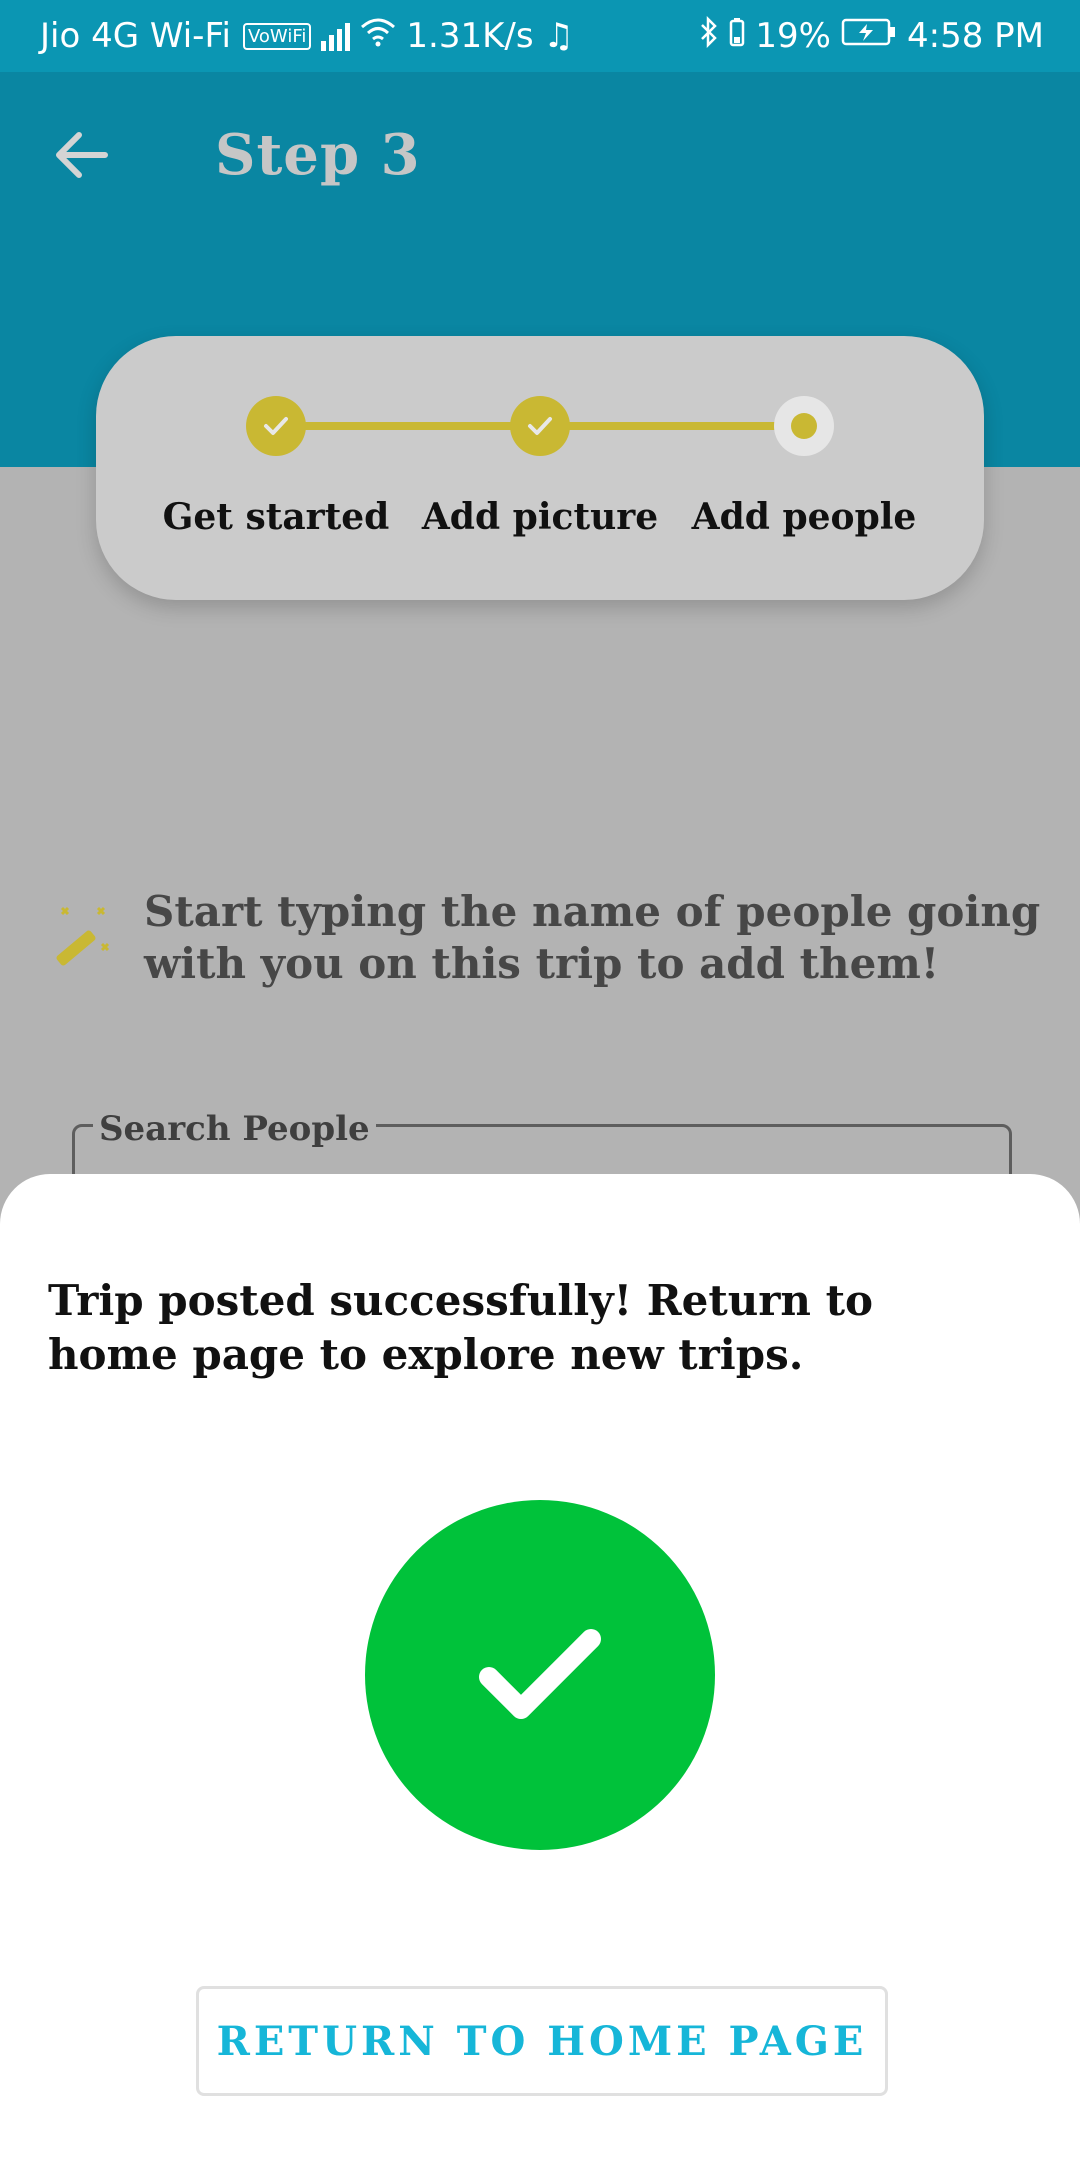 This screenshot has height=2160, width=1080. What do you see at coordinates (869, 36) in the screenshot?
I see `battery-charging-icon` at bounding box center [869, 36].